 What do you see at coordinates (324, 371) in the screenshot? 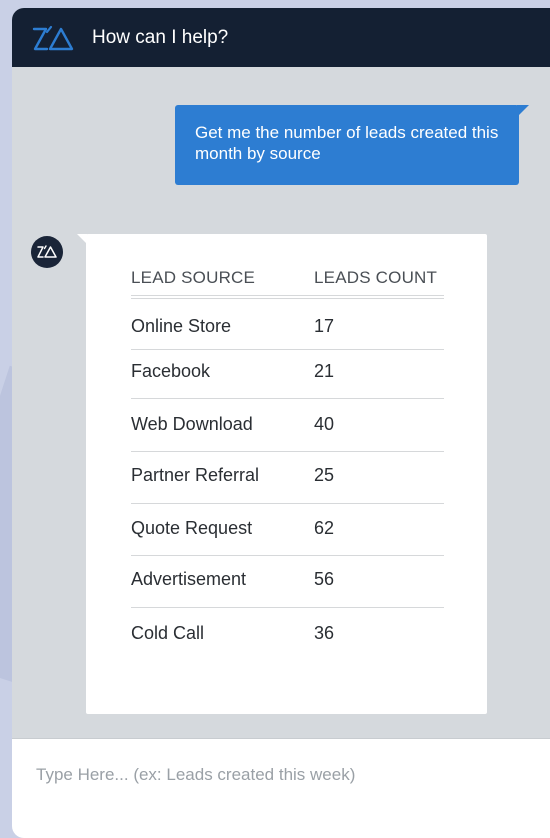
I see `leads-count-cell: 21` at bounding box center [324, 371].